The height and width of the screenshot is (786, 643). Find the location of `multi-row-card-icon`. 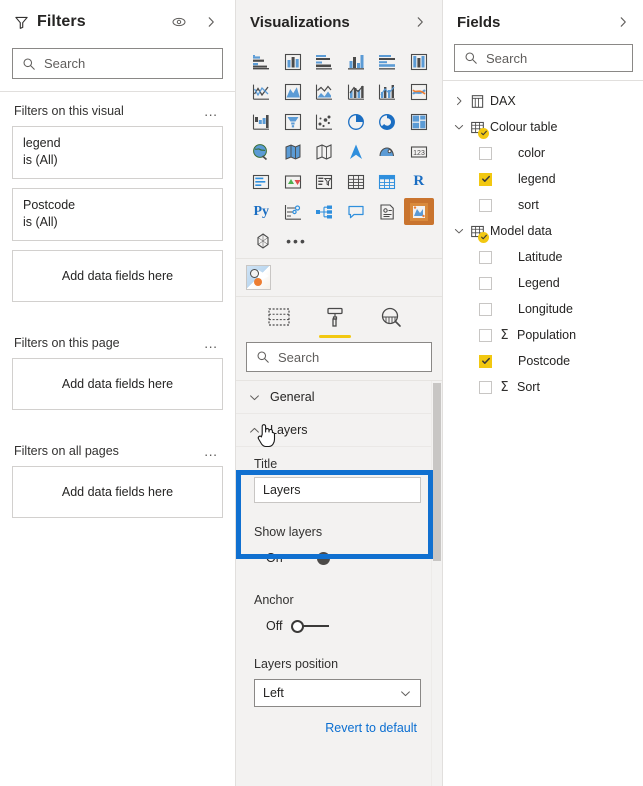

multi-row-card-icon is located at coordinates (261, 181).